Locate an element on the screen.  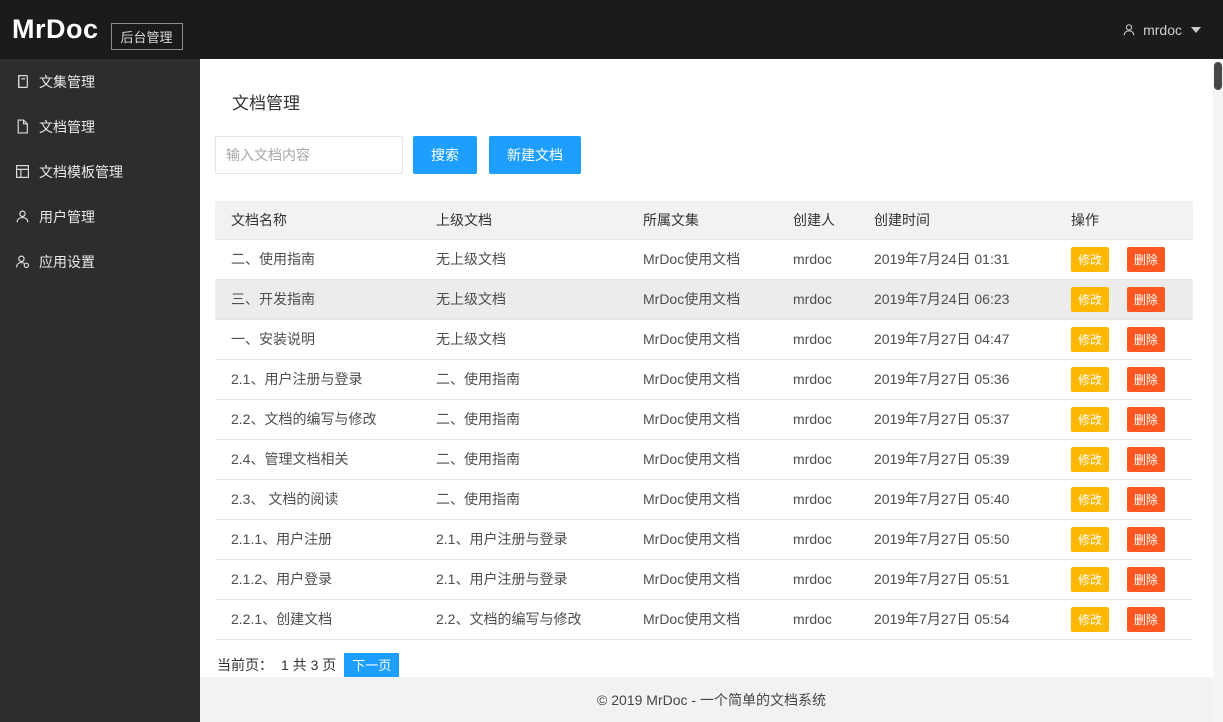
sidebar-item-label: 文档管理 is located at coordinates (67, 126).